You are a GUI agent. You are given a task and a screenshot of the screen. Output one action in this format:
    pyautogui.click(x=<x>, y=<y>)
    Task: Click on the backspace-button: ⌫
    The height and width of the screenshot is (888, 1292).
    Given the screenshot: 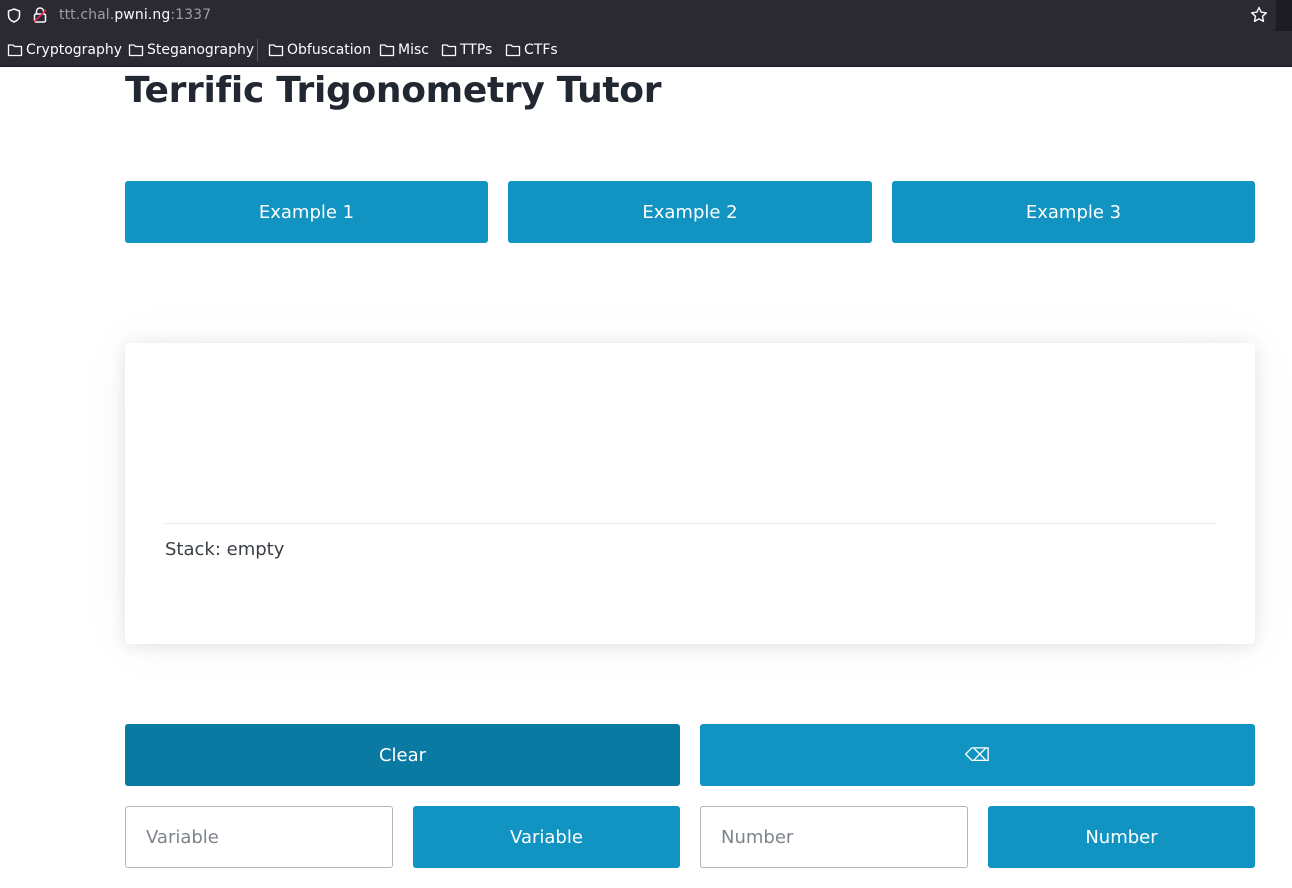 What is the action you would take?
    pyautogui.click(x=977, y=755)
    